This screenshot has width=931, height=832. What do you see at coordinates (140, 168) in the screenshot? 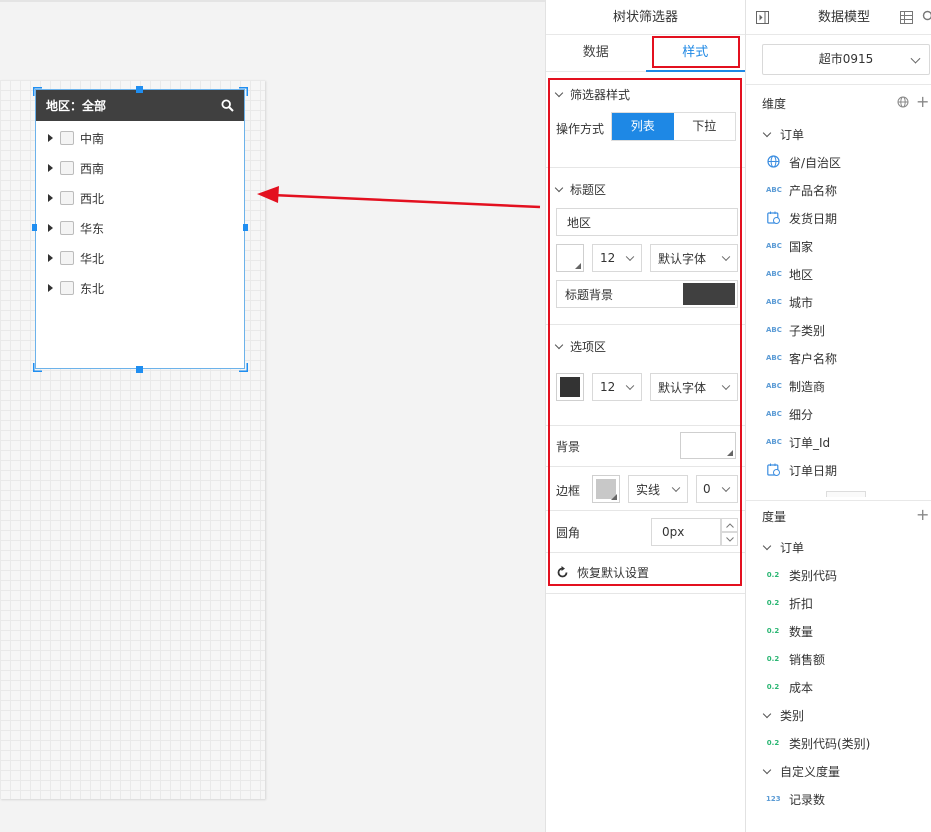
I see `tree-node: 西南` at bounding box center [140, 168].